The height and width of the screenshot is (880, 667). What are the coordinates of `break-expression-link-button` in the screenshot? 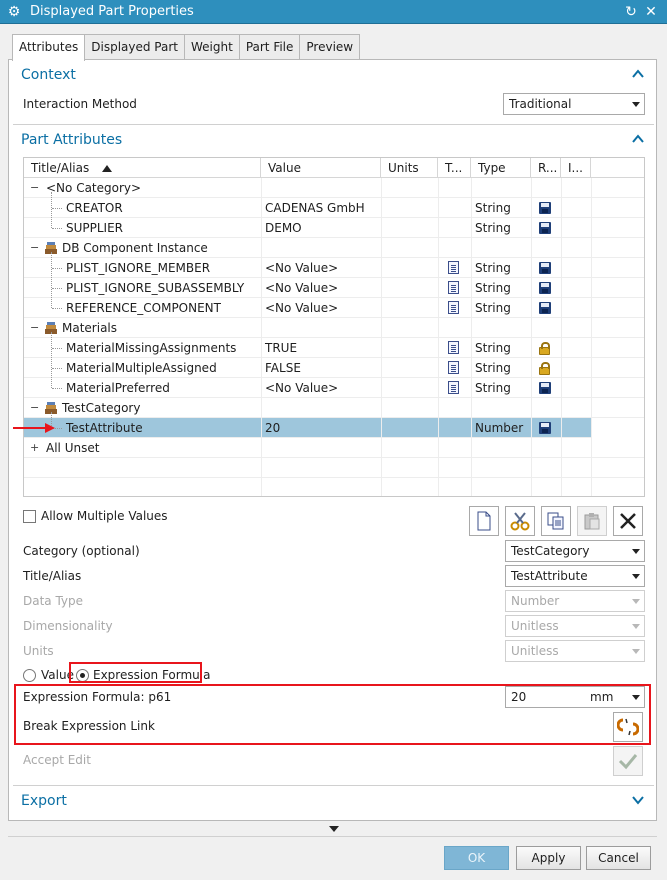 It's located at (628, 727).